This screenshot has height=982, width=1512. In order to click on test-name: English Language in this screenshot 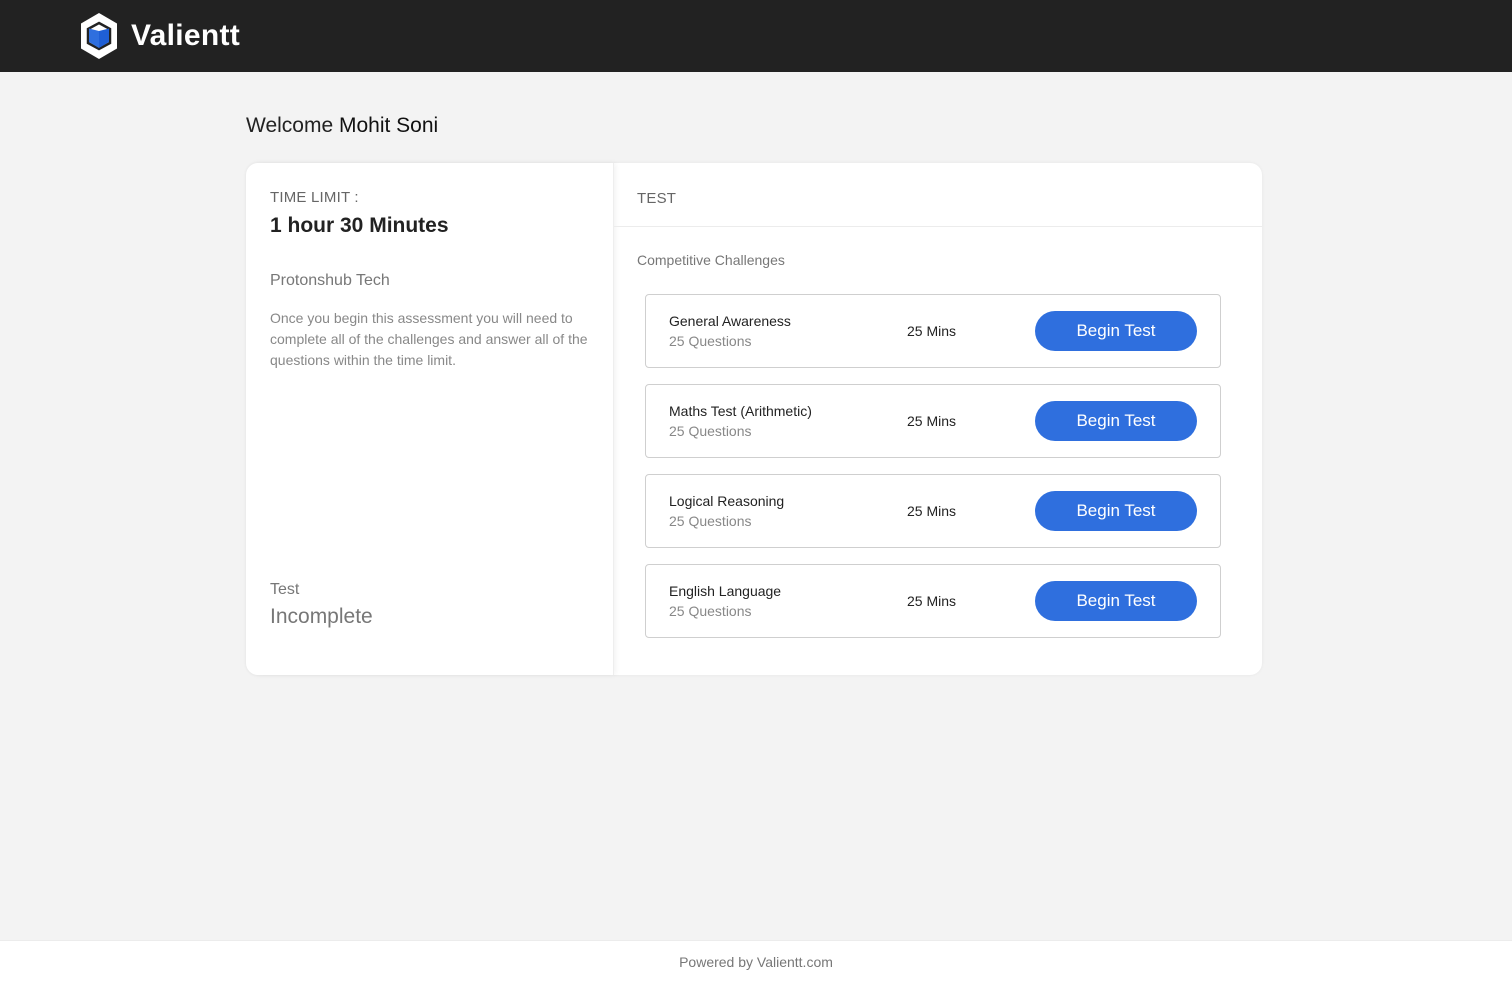, I will do `click(725, 591)`.